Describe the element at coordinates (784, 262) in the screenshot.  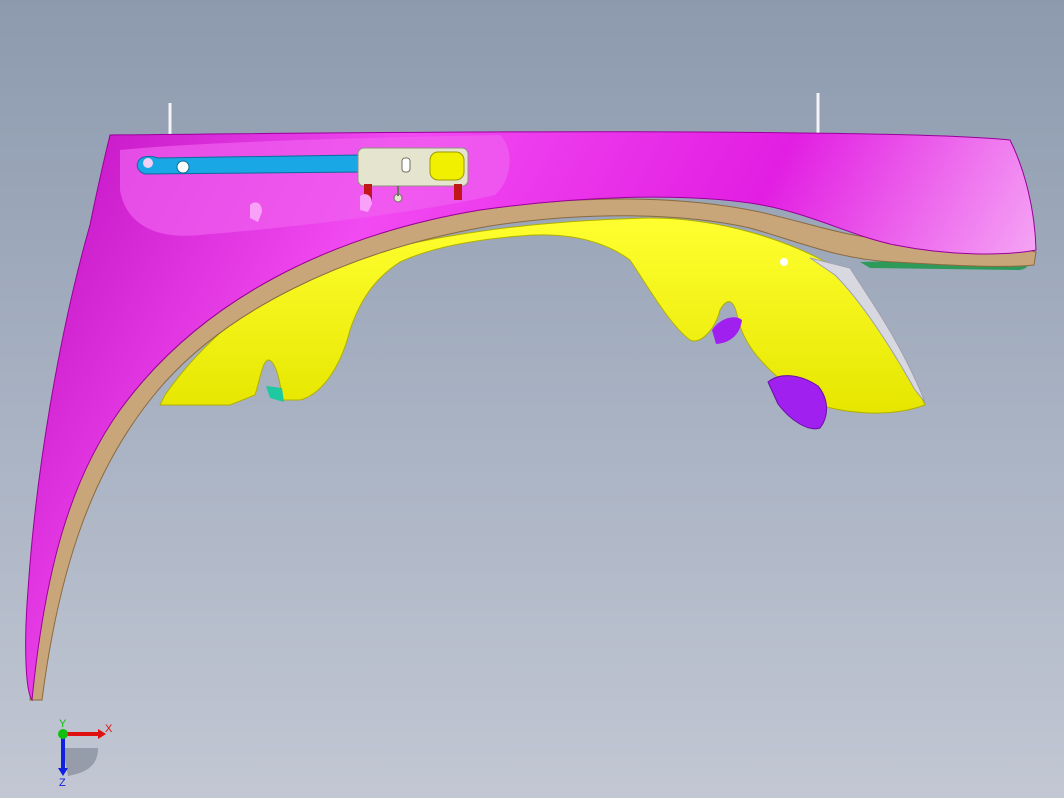
I see `liner-hole` at that location.